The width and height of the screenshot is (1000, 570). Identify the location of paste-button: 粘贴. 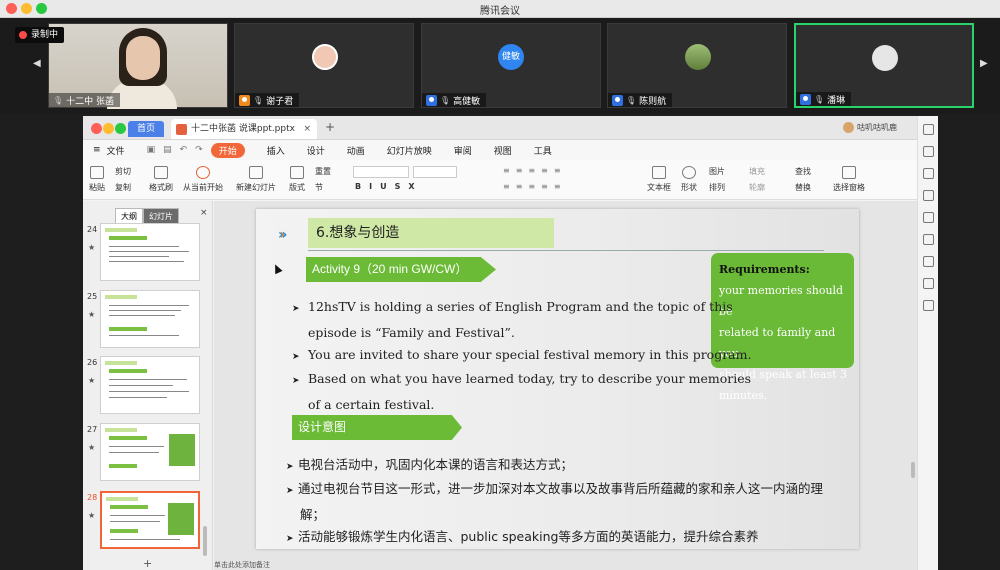
(97, 179).